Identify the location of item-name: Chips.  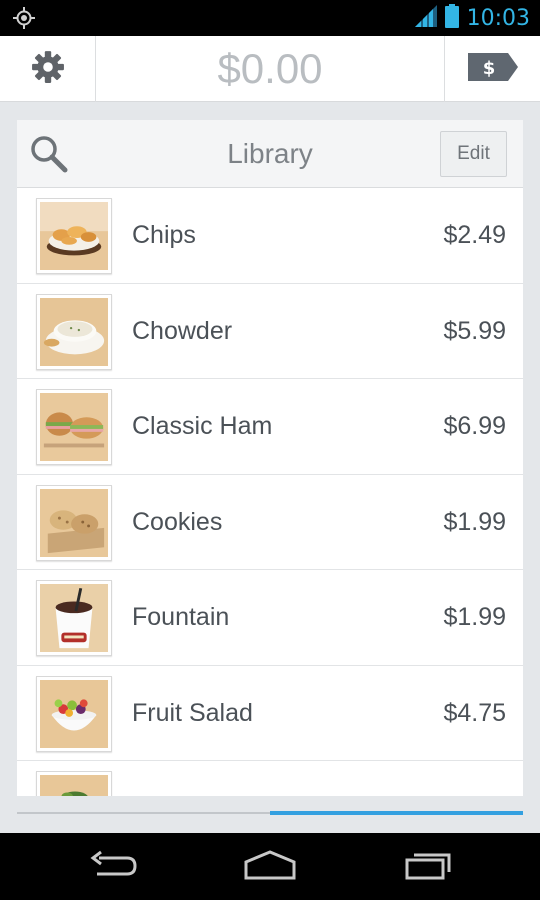
(164, 235).